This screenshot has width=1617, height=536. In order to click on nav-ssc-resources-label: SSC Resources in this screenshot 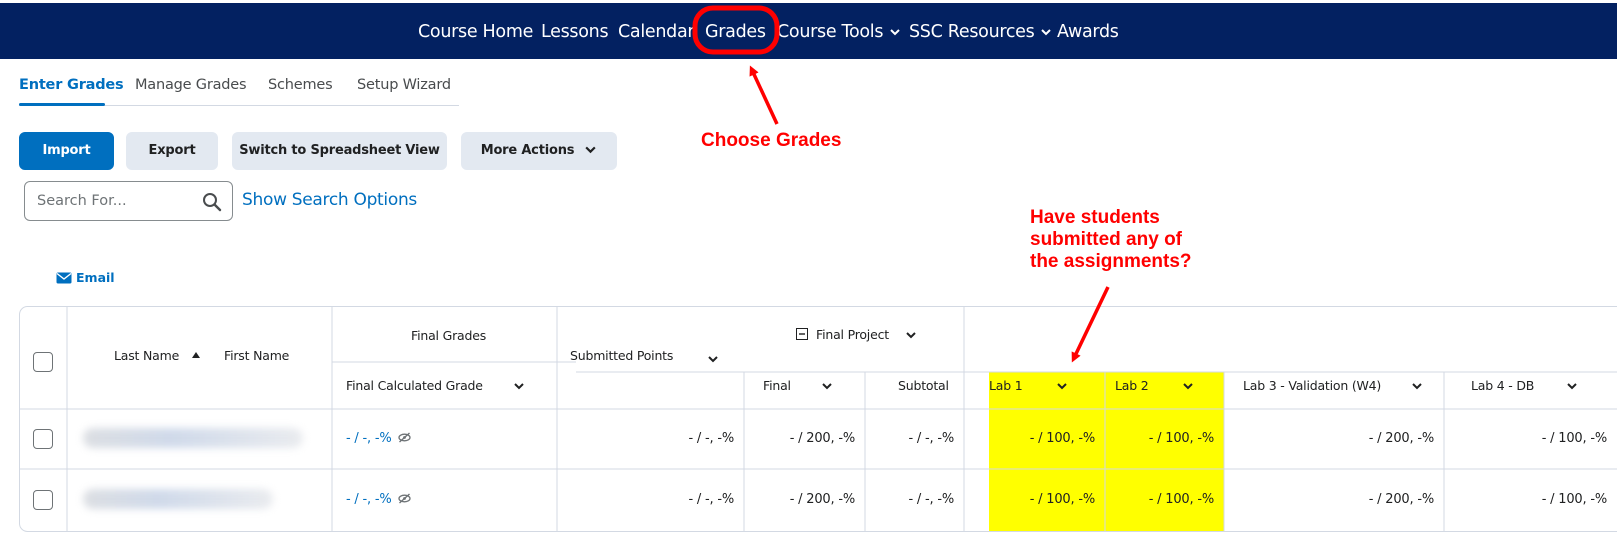, I will do `click(972, 32)`.